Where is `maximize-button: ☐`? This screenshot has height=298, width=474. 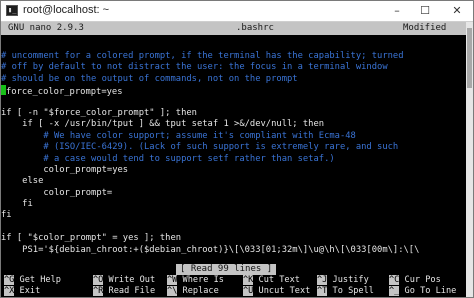 maximize-button: ☐ is located at coordinates (425, 11).